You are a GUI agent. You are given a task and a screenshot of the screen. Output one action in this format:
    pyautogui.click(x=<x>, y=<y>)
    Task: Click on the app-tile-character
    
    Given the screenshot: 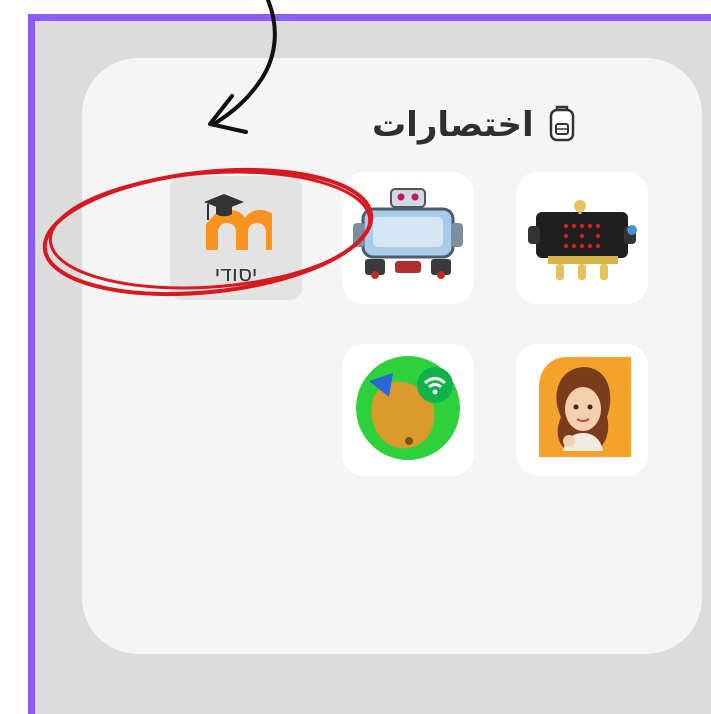 What is the action you would take?
    pyautogui.click(x=582, y=410)
    